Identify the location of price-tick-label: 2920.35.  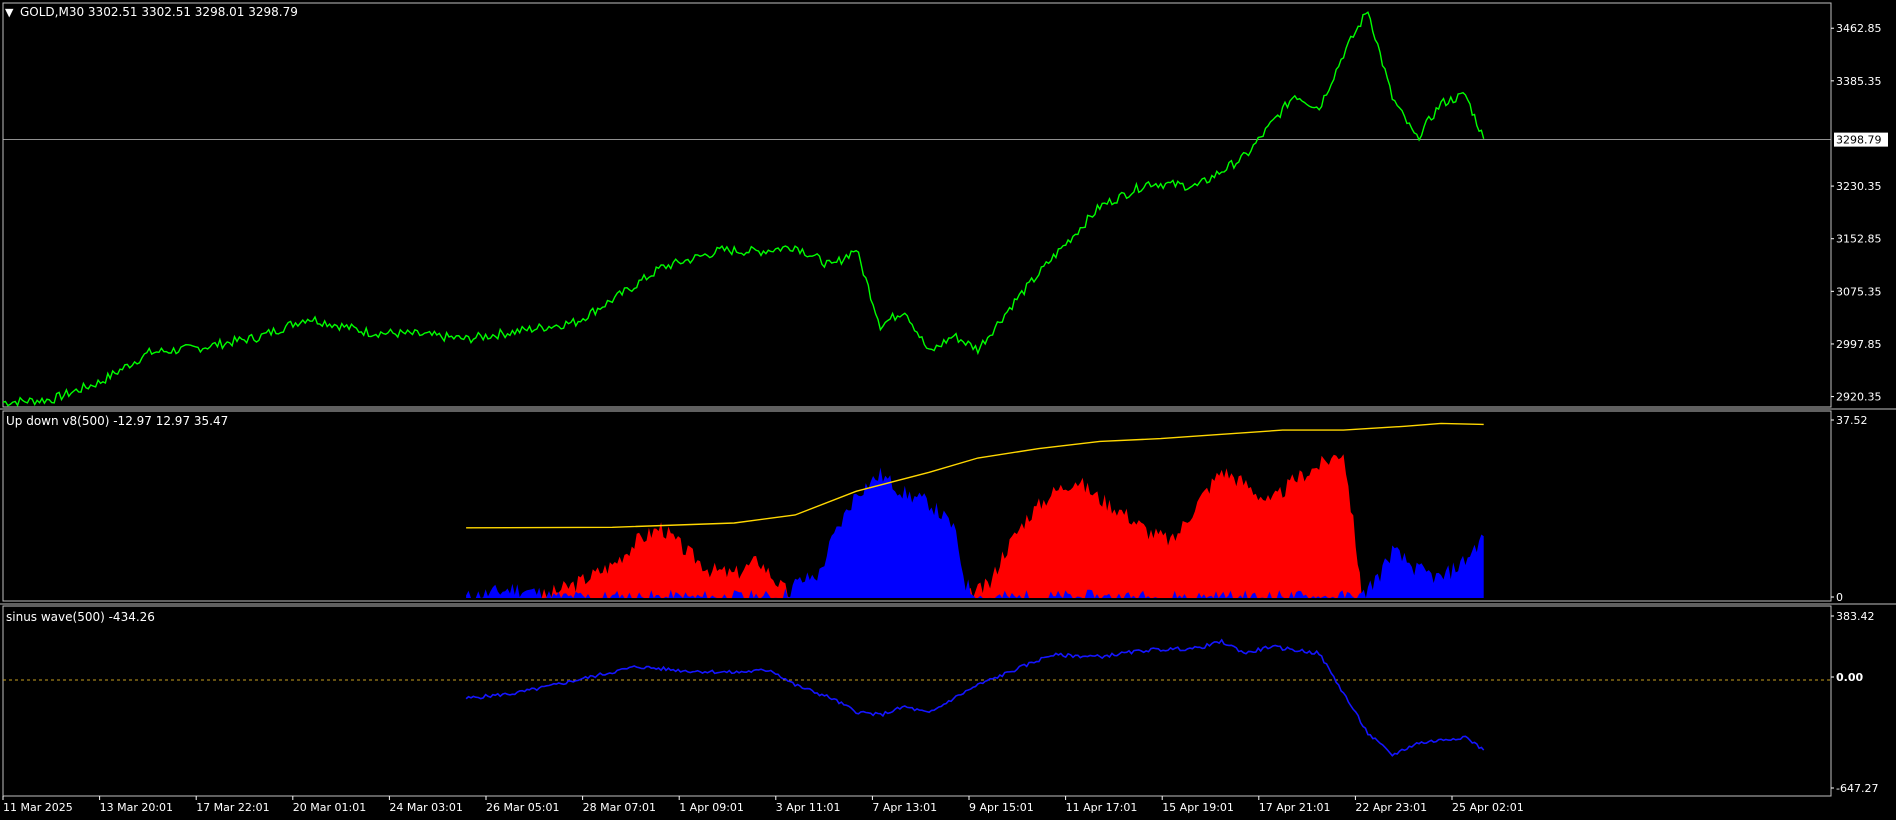
(1859, 397).